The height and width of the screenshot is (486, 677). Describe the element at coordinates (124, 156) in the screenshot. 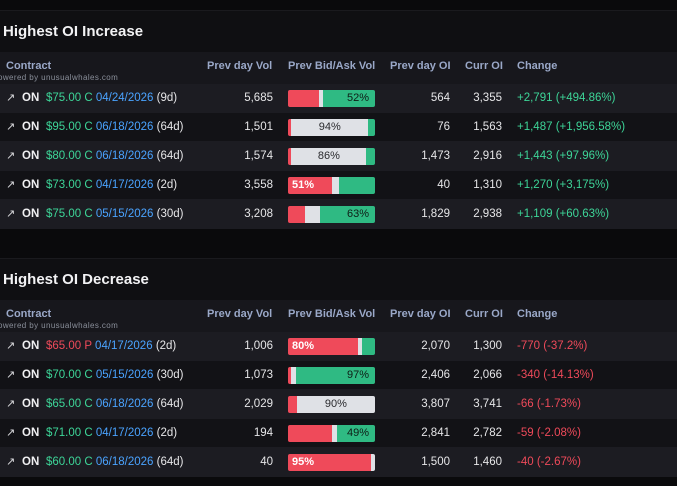

I see `expiry-date: 06/18/2026` at that location.